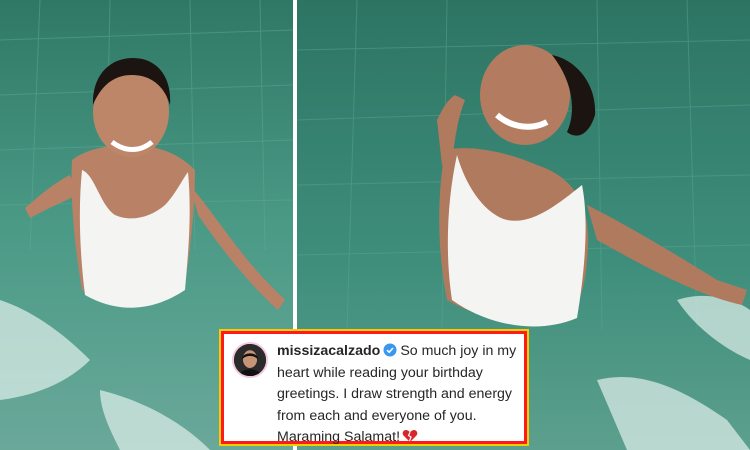  Describe the element at coordinates (410, 435) in the screenshot. I see `broken-heart-icon` at that location.